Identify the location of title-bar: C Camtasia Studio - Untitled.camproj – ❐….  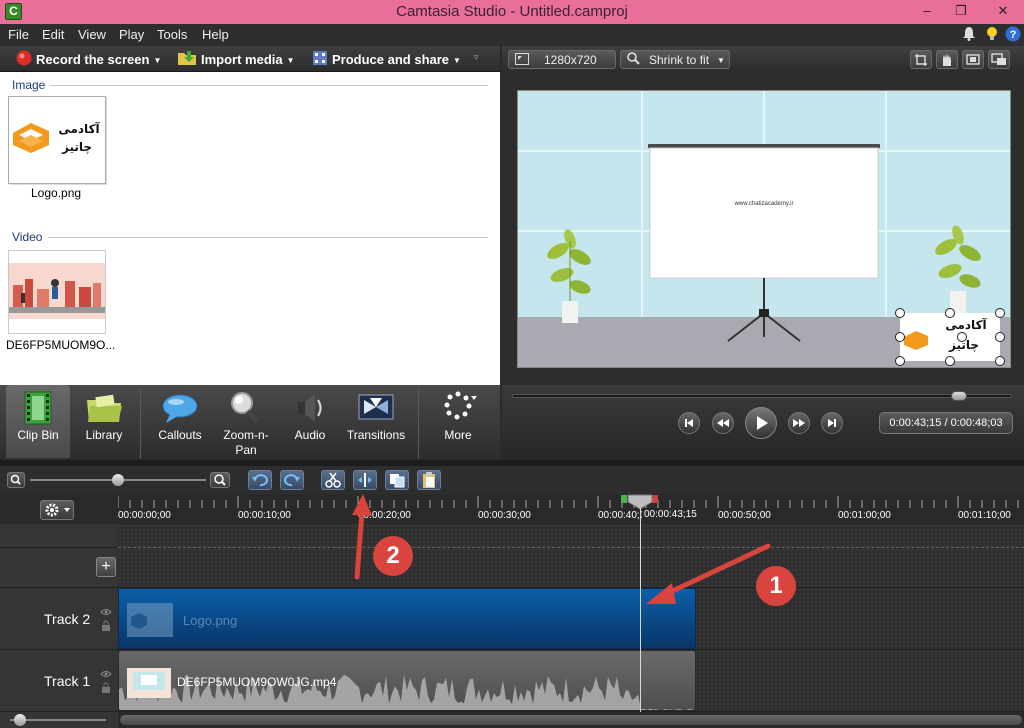
(512, 12).